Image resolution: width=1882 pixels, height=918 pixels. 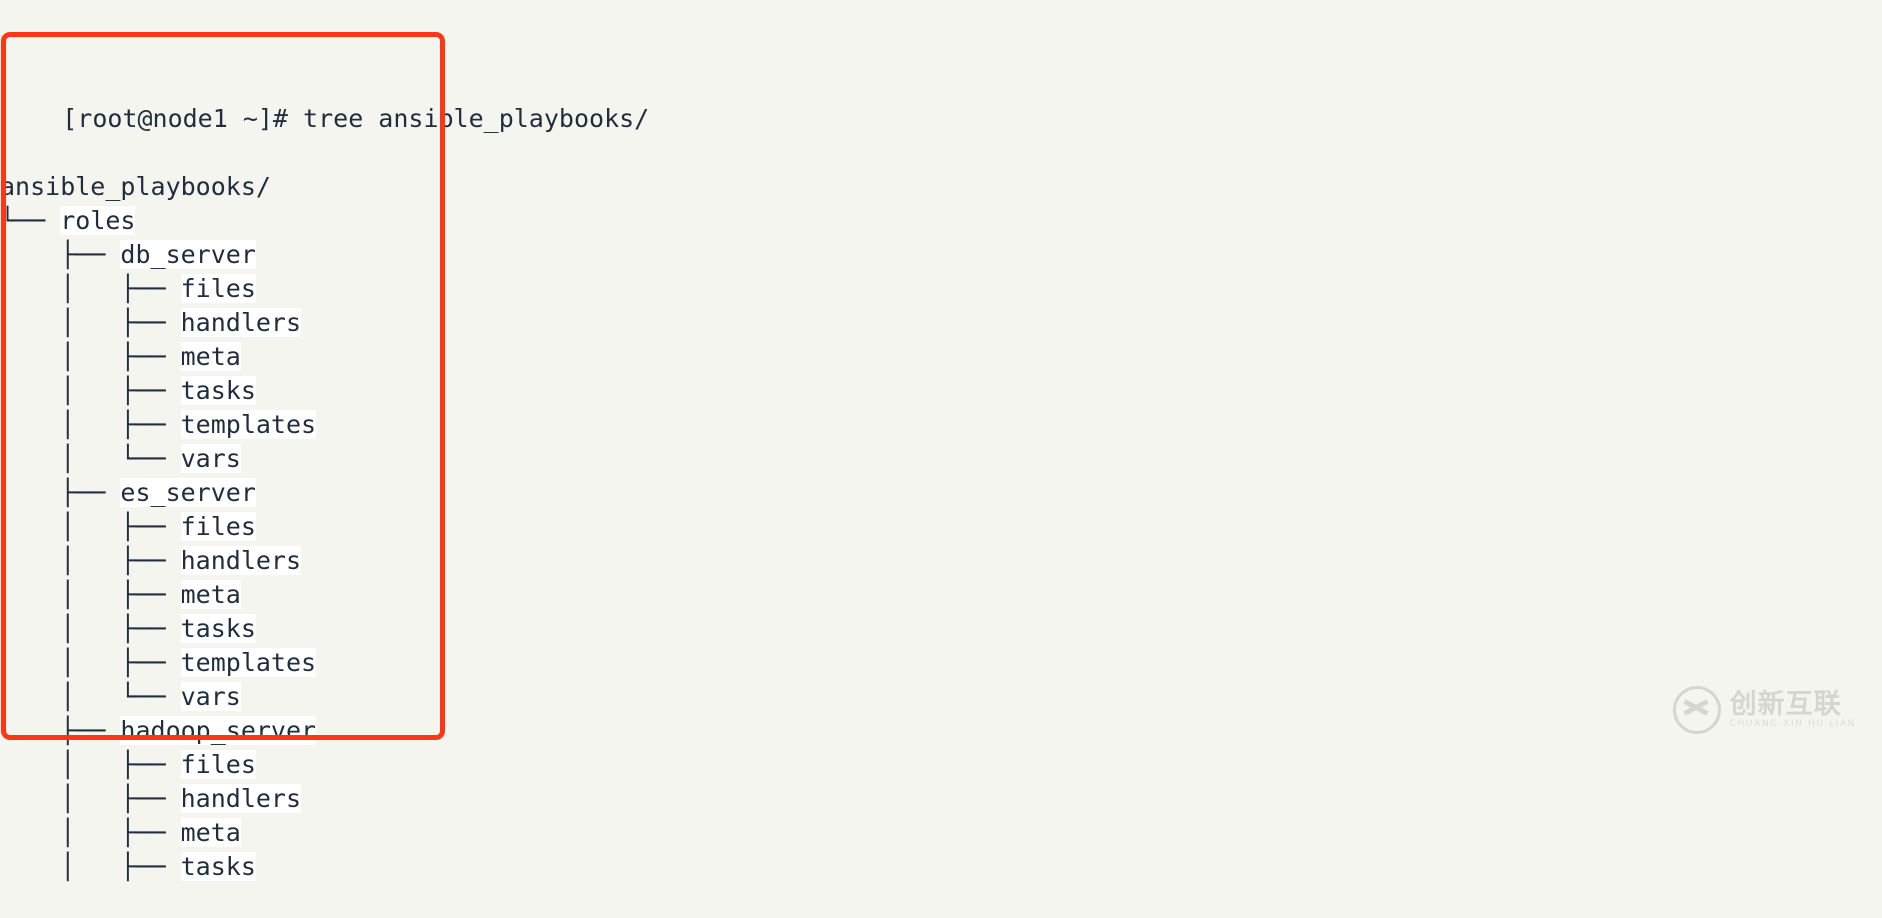 I want to click on tree-node-name: ansible_playbooks/, so click(x=135, y=186).